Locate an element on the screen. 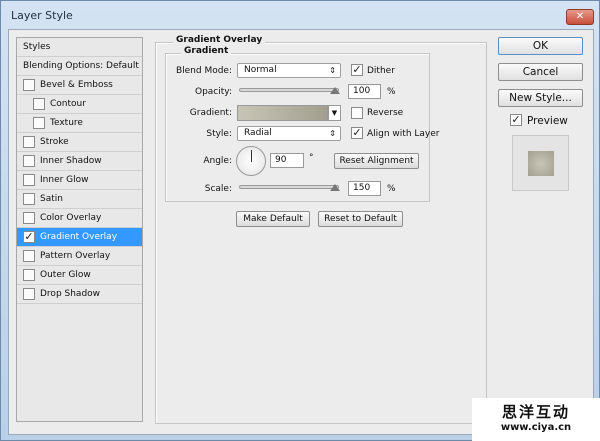 The width and height of the screenshot is (600, 441). sidebar-item-label: Color Overlay is located at coordinates (71, 218).